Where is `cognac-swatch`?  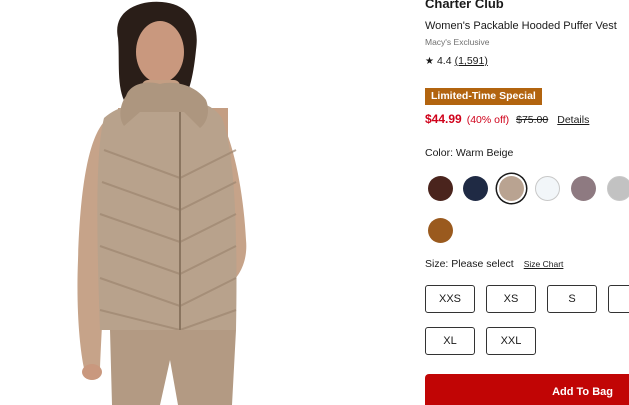
cognac-swatch is located at coordinates (440, 230).